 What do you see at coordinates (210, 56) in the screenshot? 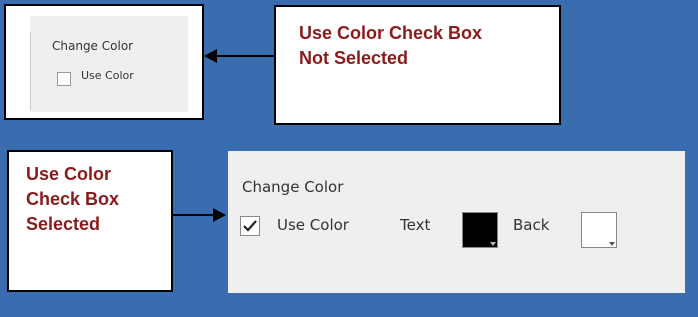
I see `arrow-head-left` at bounding box center [210, 56].